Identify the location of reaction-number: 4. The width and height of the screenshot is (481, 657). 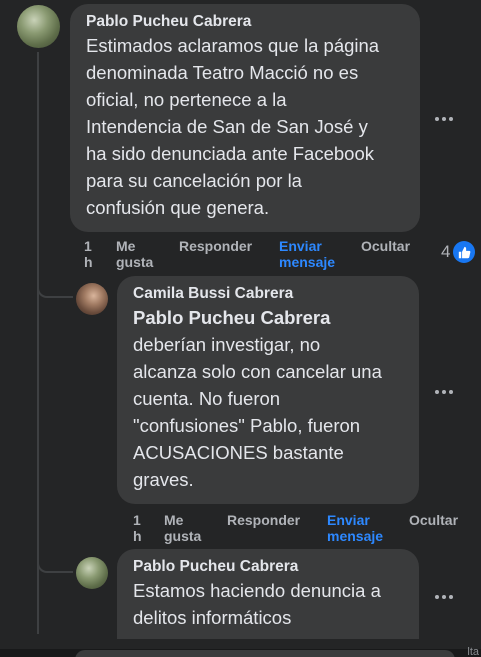
(446, 251).